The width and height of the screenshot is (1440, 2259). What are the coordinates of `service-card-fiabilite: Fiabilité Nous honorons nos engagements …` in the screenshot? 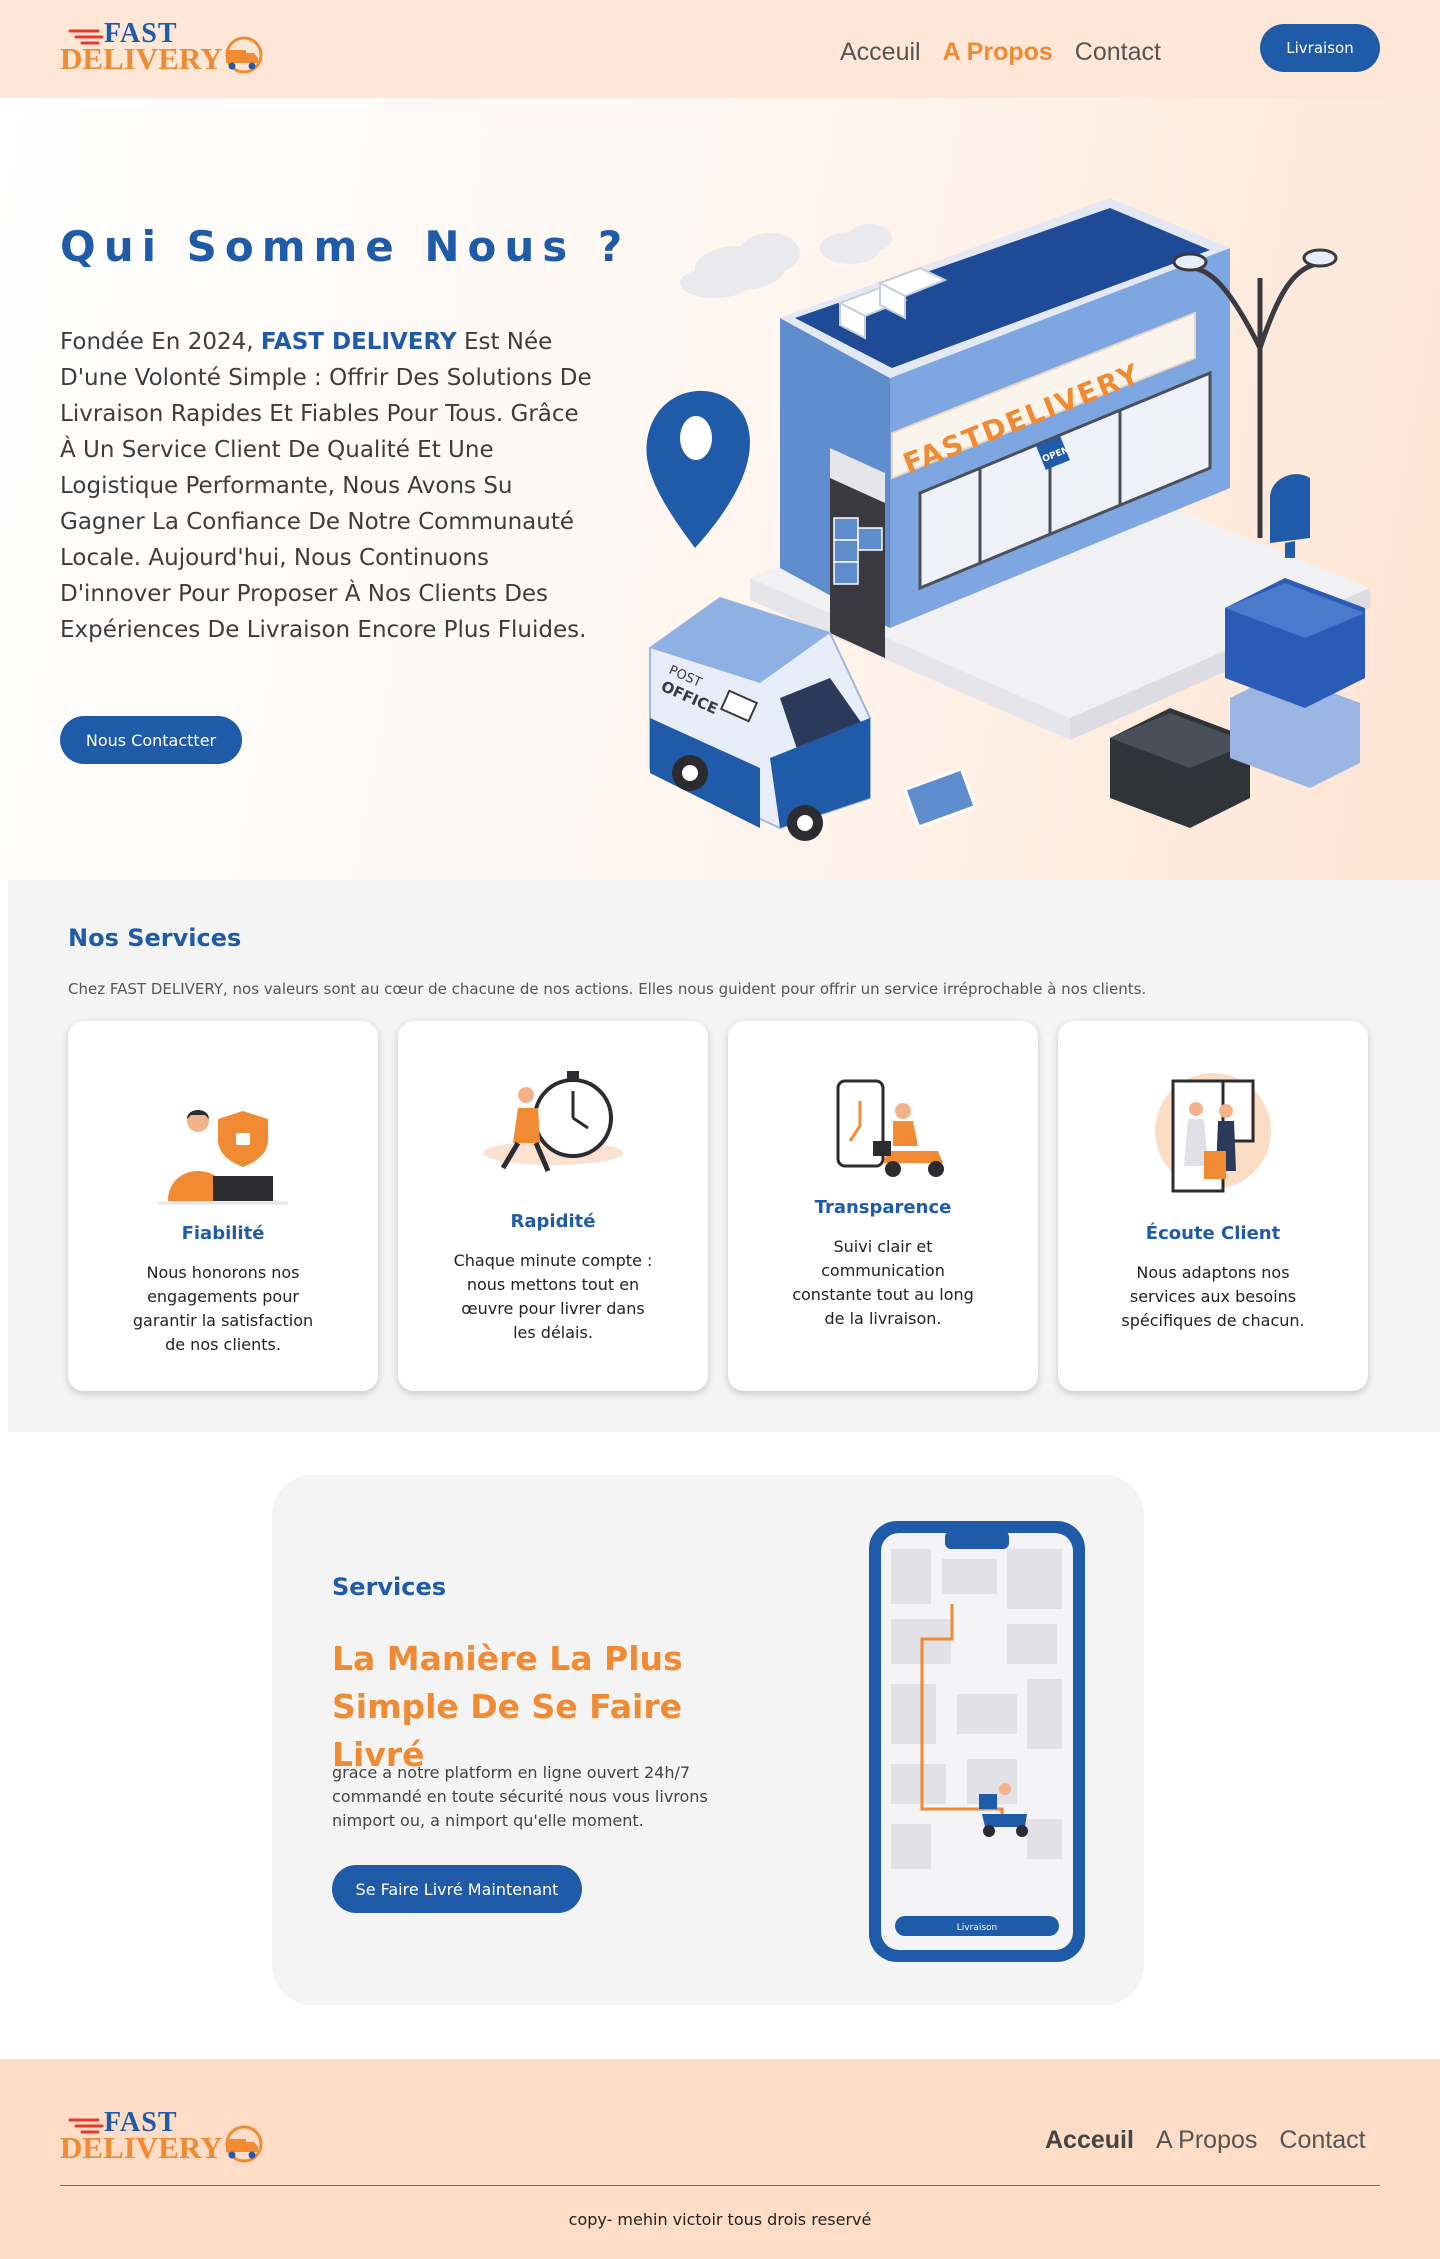 It's located at (223, 1206).